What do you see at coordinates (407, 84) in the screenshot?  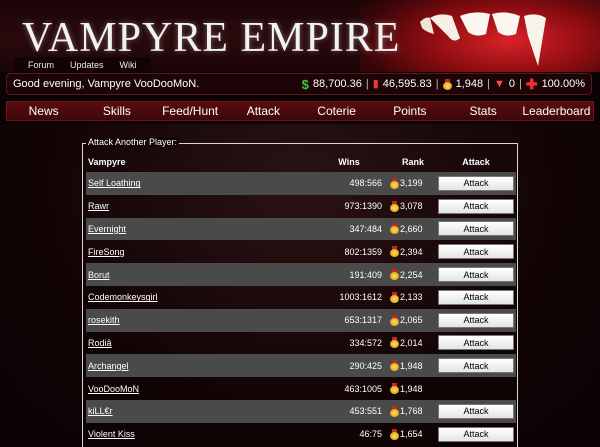 I see `bank-value: 46,595.83` at bounding box center [407, 84].